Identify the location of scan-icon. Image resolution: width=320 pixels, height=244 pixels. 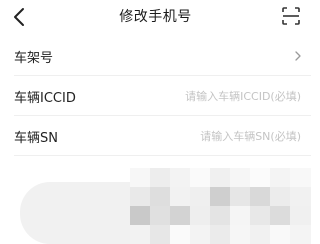
(291, 16).